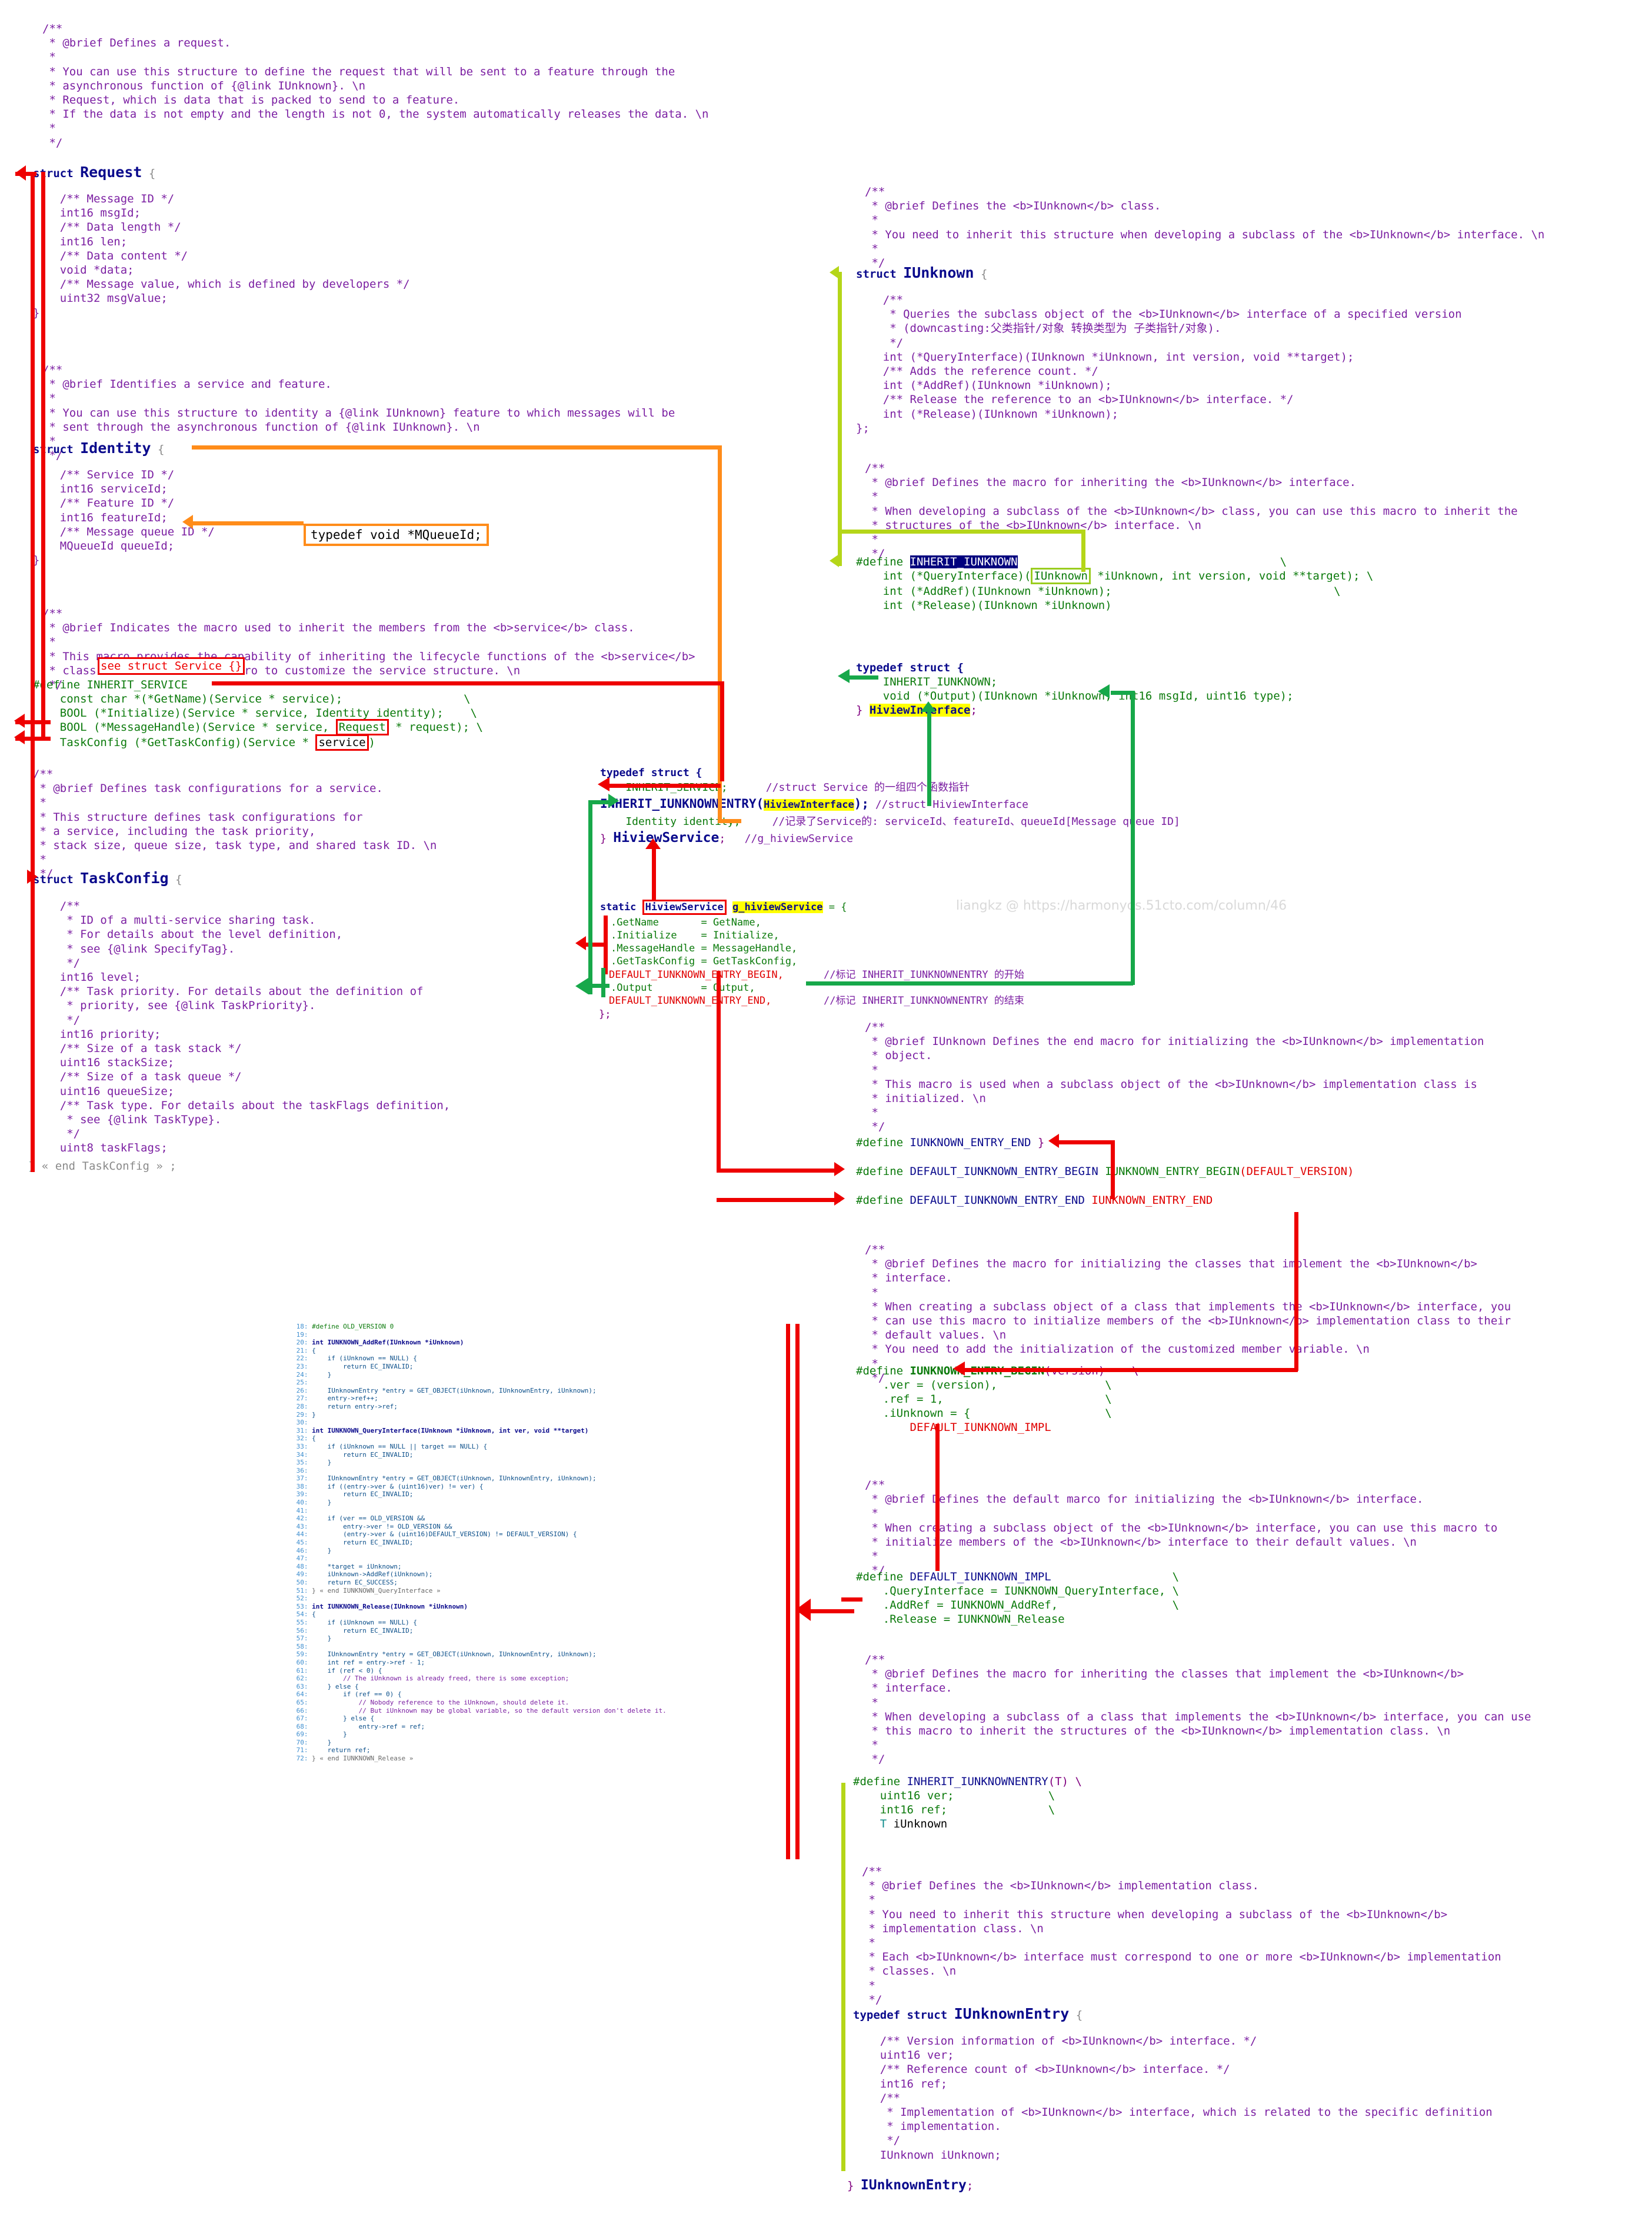 This screenshot has width=1652, height=2237. I want to click on iunknown-entry-end-name: IUNKNOWN_ENTRY_END, so click(970, 1142).